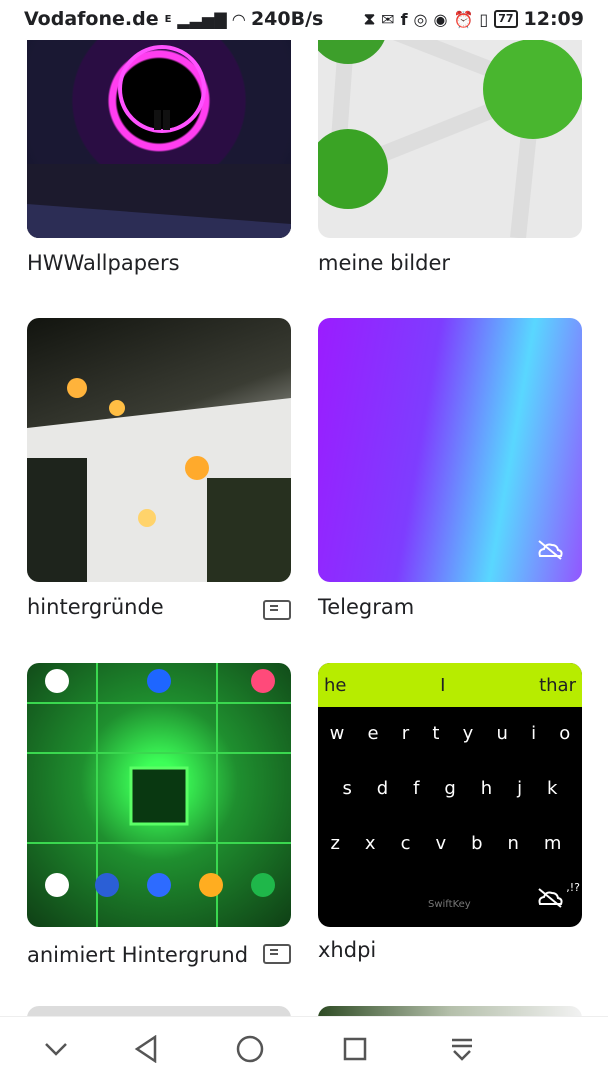 This screenshot has height=1081, width=608. I want to click on keyboard-row-2: s d f g h j k, so click(450, 788).